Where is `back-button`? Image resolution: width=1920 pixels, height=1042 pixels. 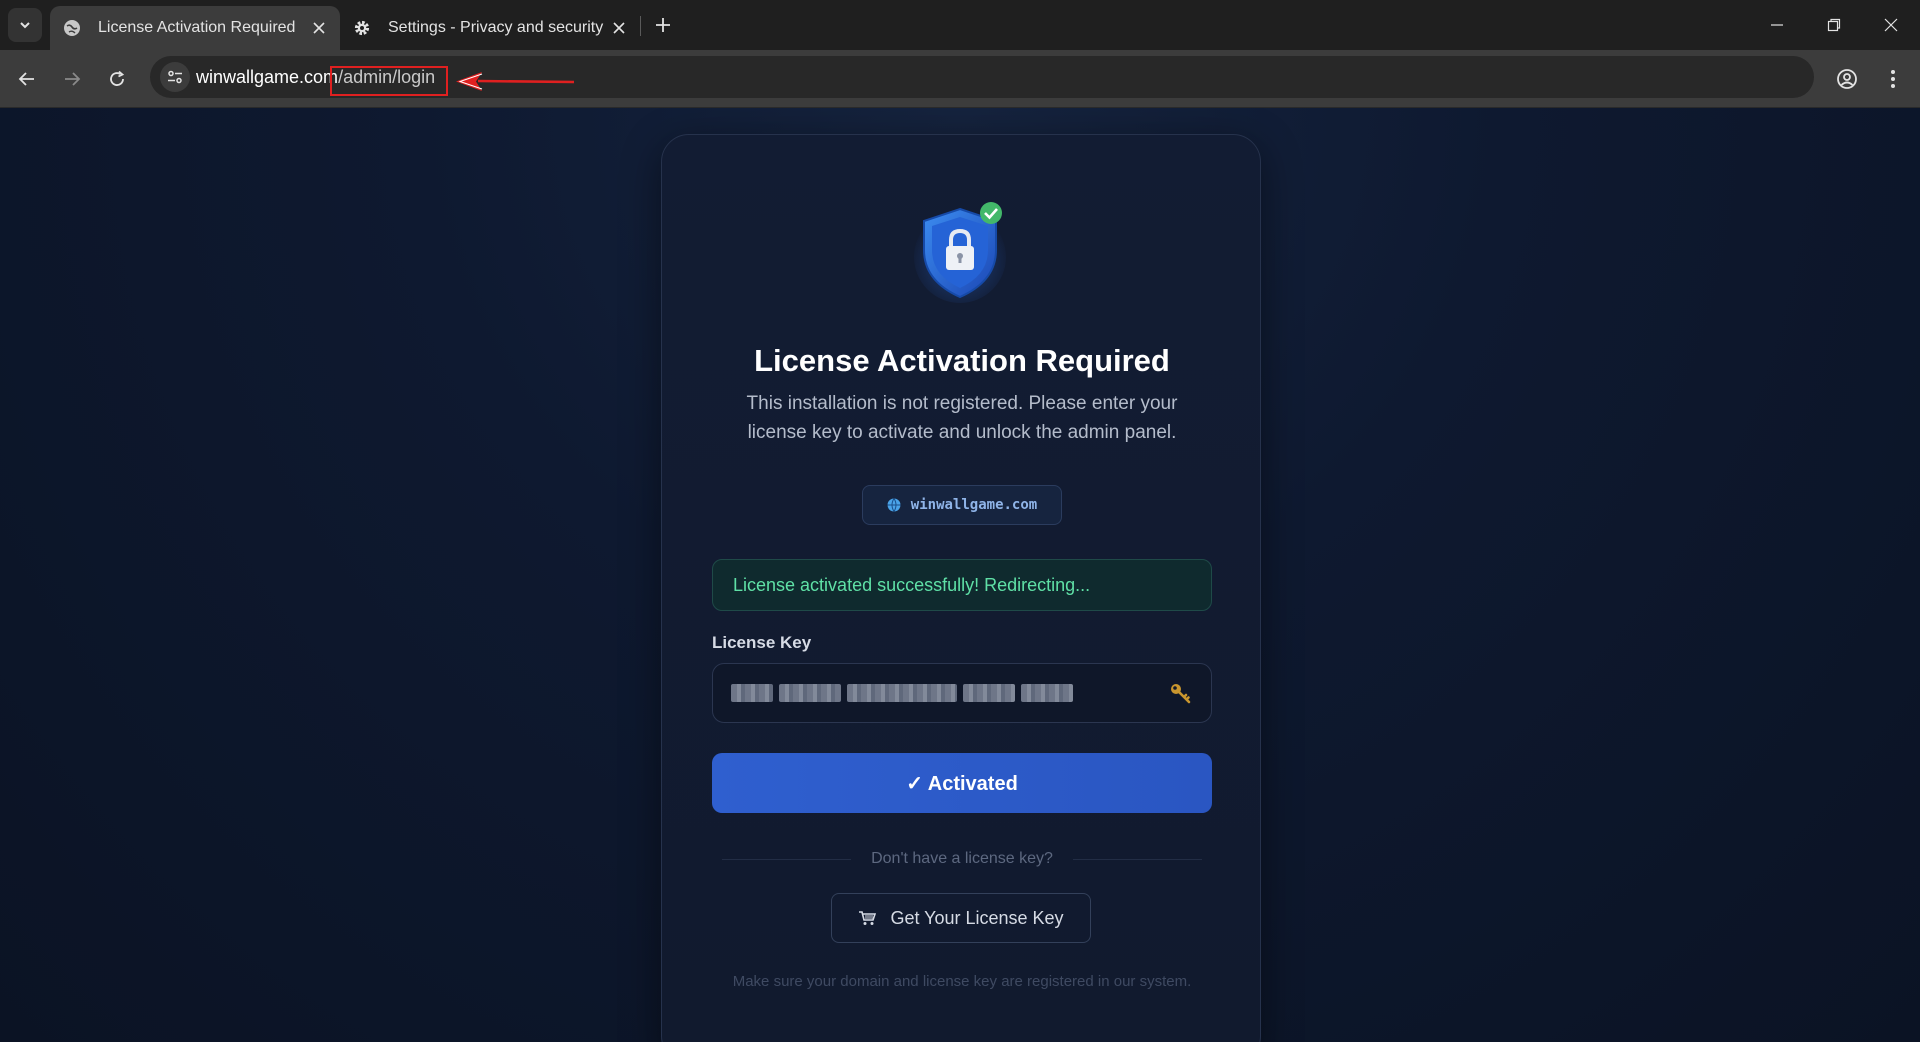
back-button is located at coordinates (27, 79).